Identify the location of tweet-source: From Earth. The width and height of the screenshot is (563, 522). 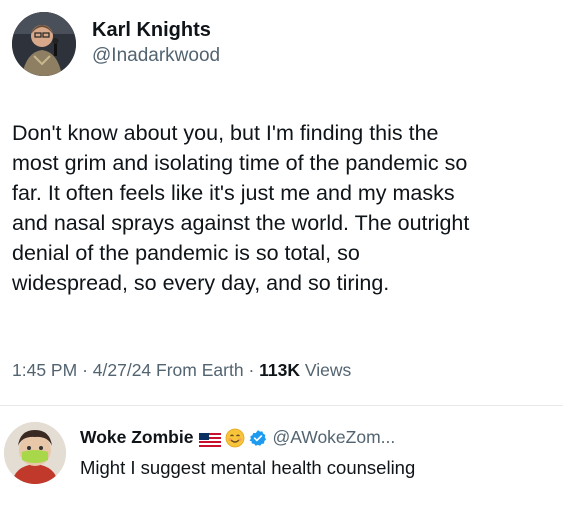
(200, 370).